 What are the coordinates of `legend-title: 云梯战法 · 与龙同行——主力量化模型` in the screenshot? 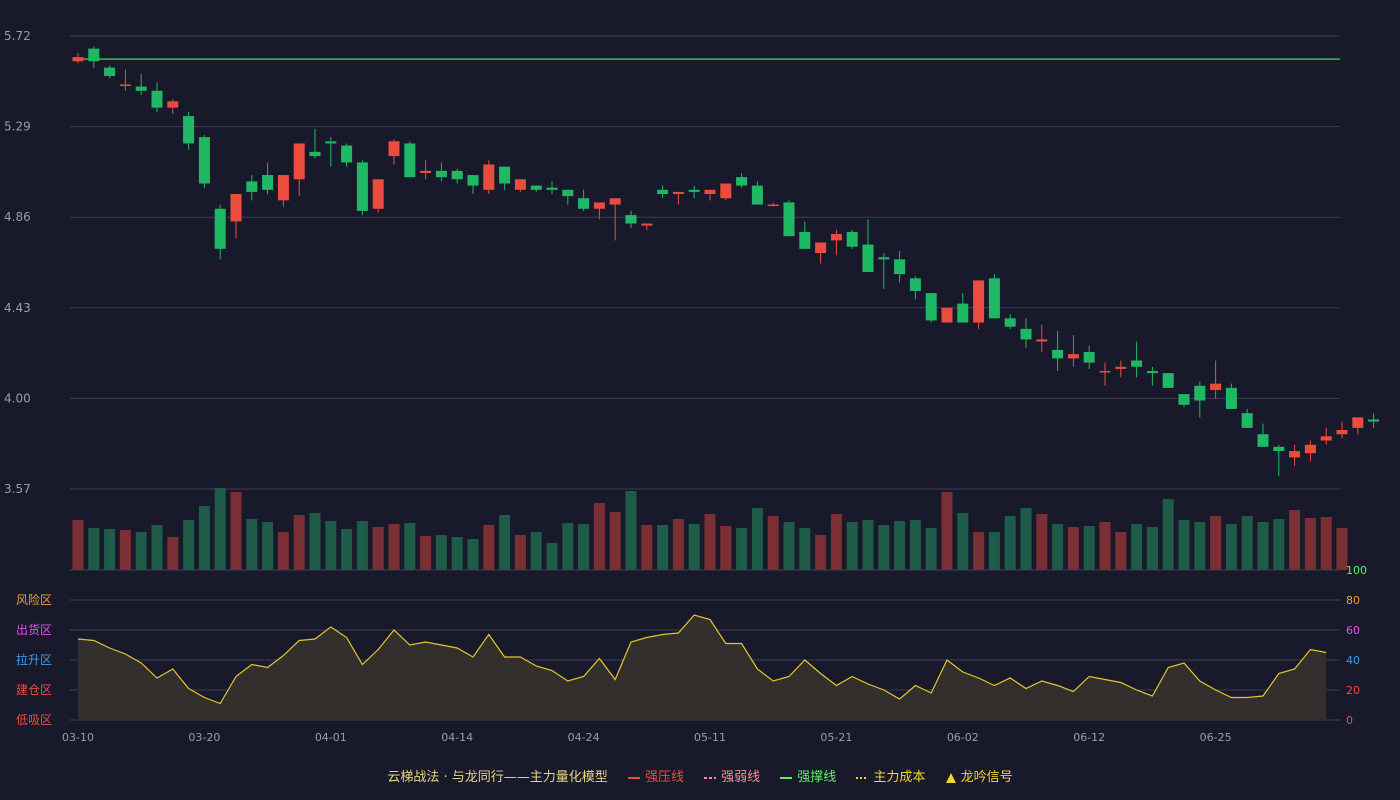 It's located at (497, 777).